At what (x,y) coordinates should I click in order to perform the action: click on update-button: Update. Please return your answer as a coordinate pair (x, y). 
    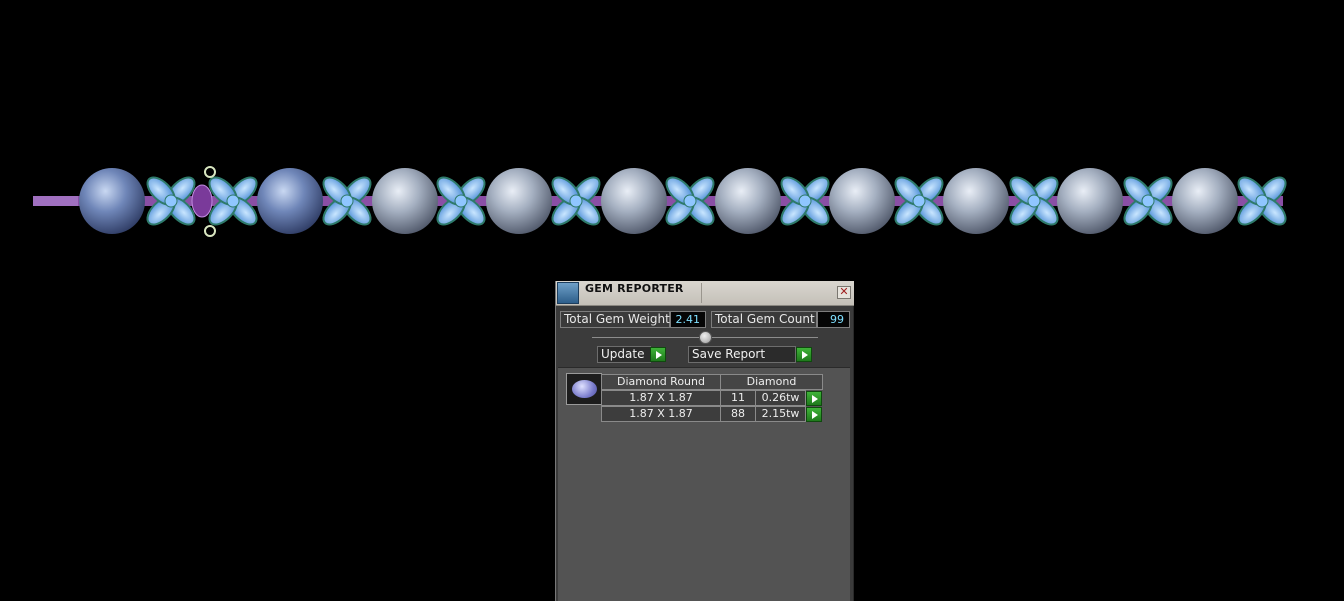
    Looking at the image, I should click on (624, 354).